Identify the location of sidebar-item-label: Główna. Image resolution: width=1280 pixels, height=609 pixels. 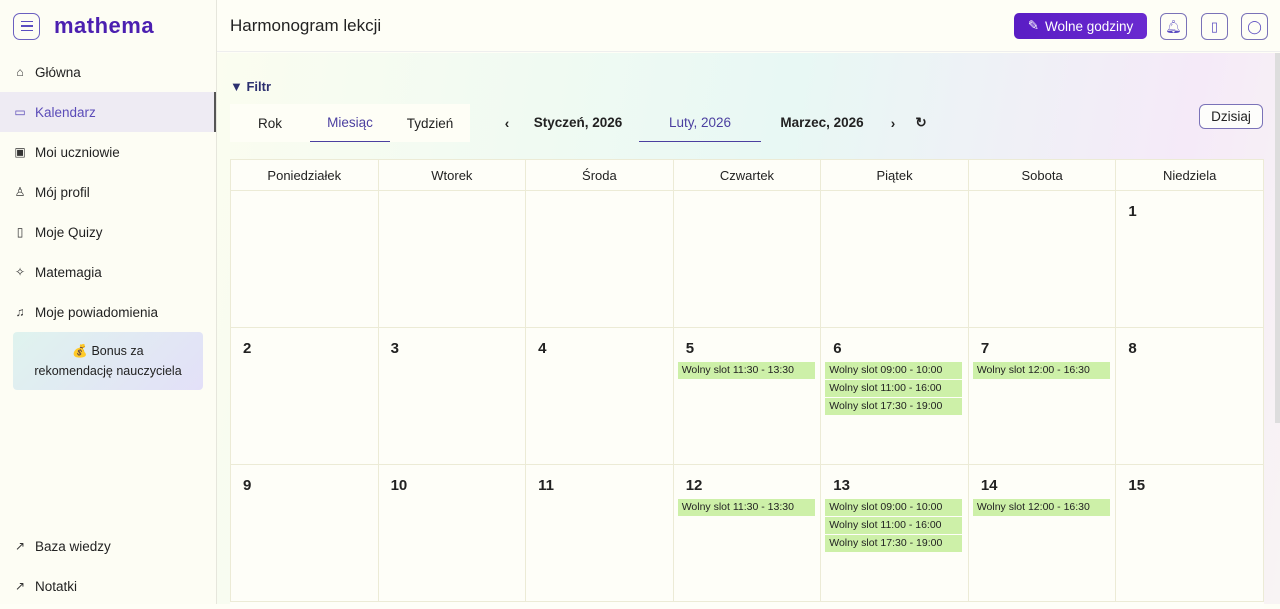
(58, 72).